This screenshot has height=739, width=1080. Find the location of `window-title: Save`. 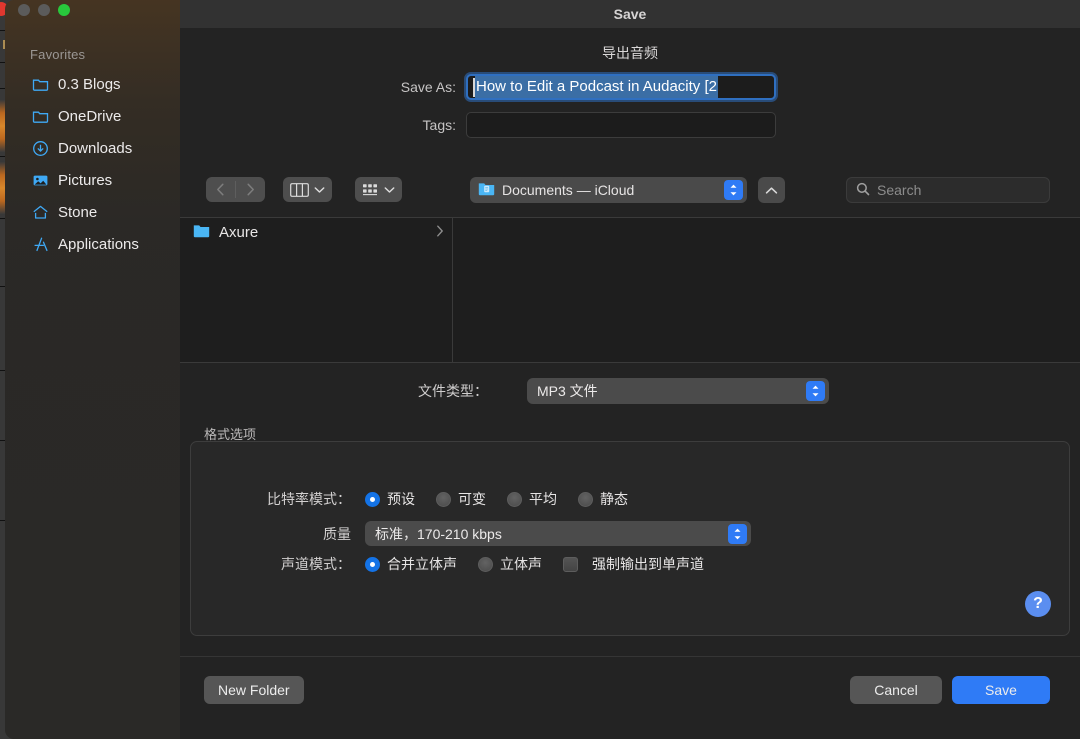

window-title: Save is located at coordinates (630, 14).